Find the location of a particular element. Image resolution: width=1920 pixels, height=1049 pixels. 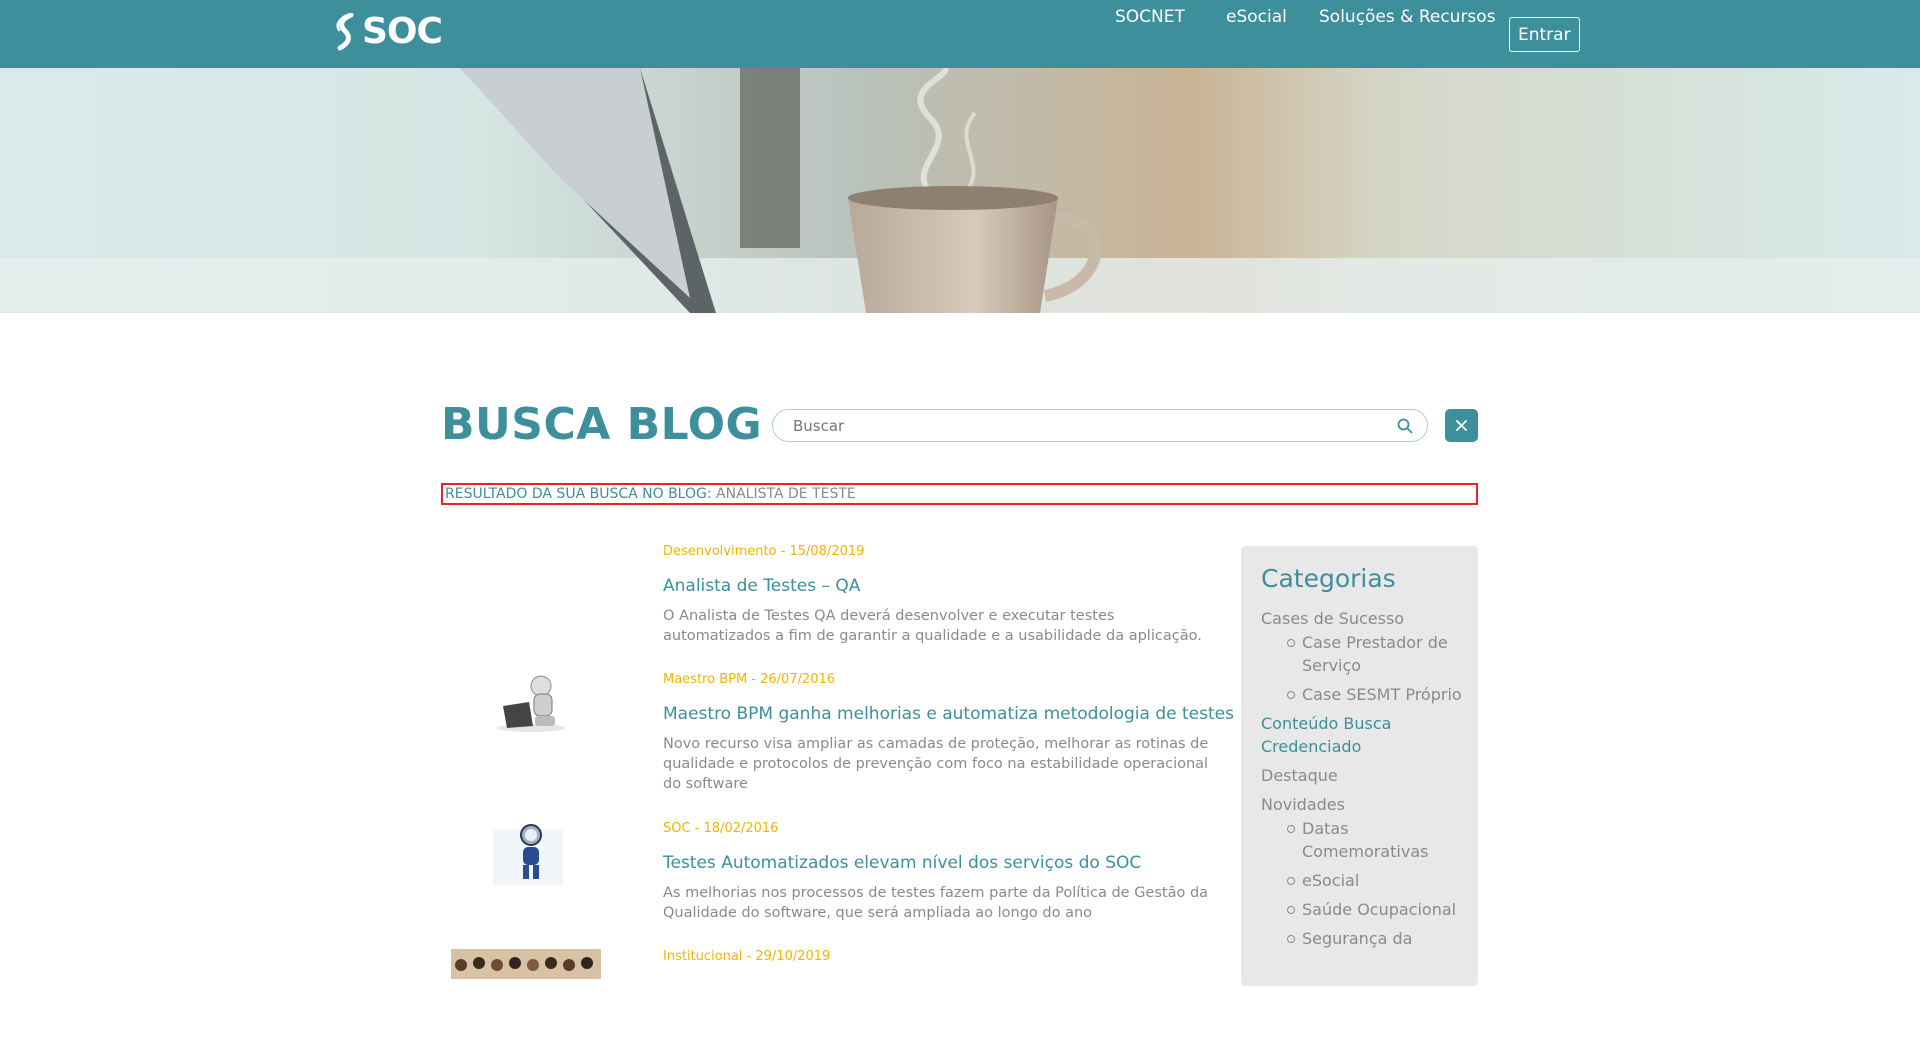

logo-text: SOC is located at coordinates (402, 31).